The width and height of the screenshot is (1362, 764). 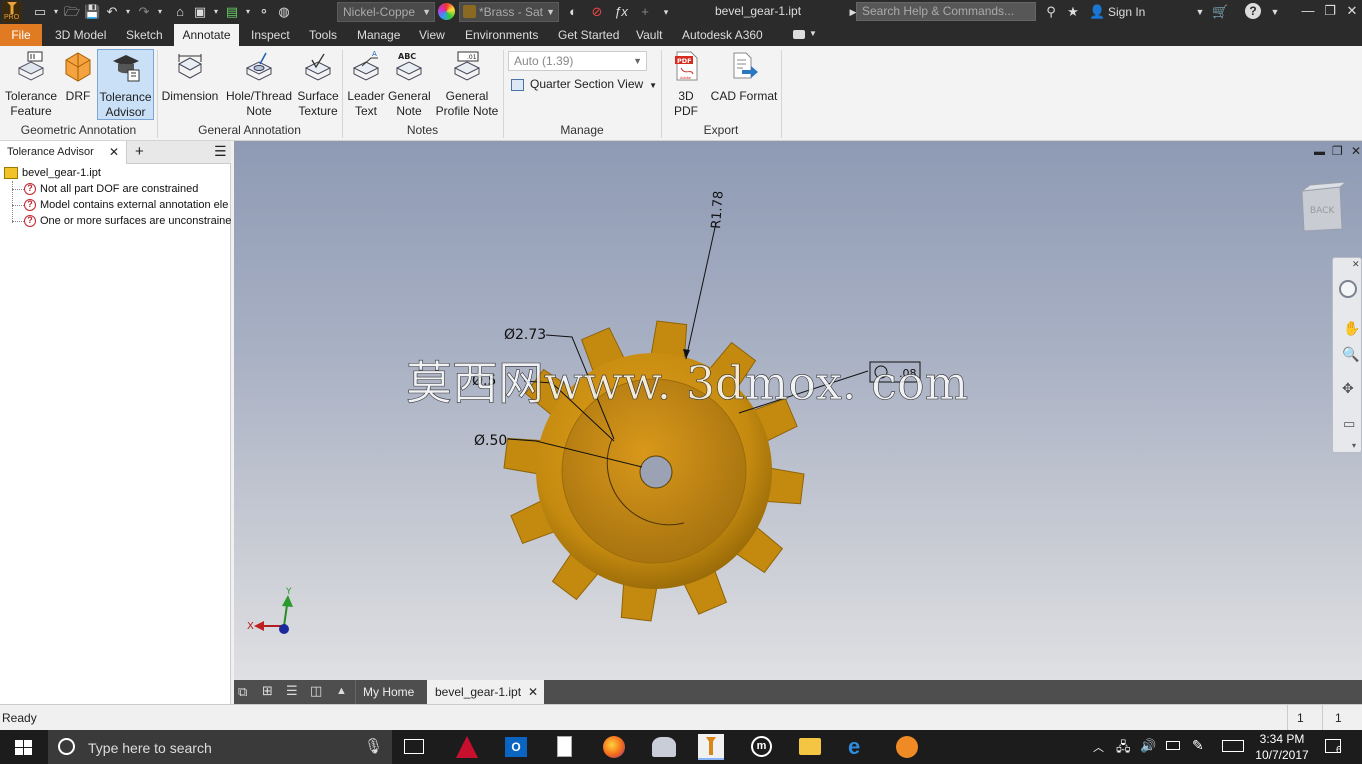 What do you see at coordinates (125, 84) in the screenshot?
I see `tolerance-advisor-button: Tolerance Advisor` at bounding box center [125, 84].